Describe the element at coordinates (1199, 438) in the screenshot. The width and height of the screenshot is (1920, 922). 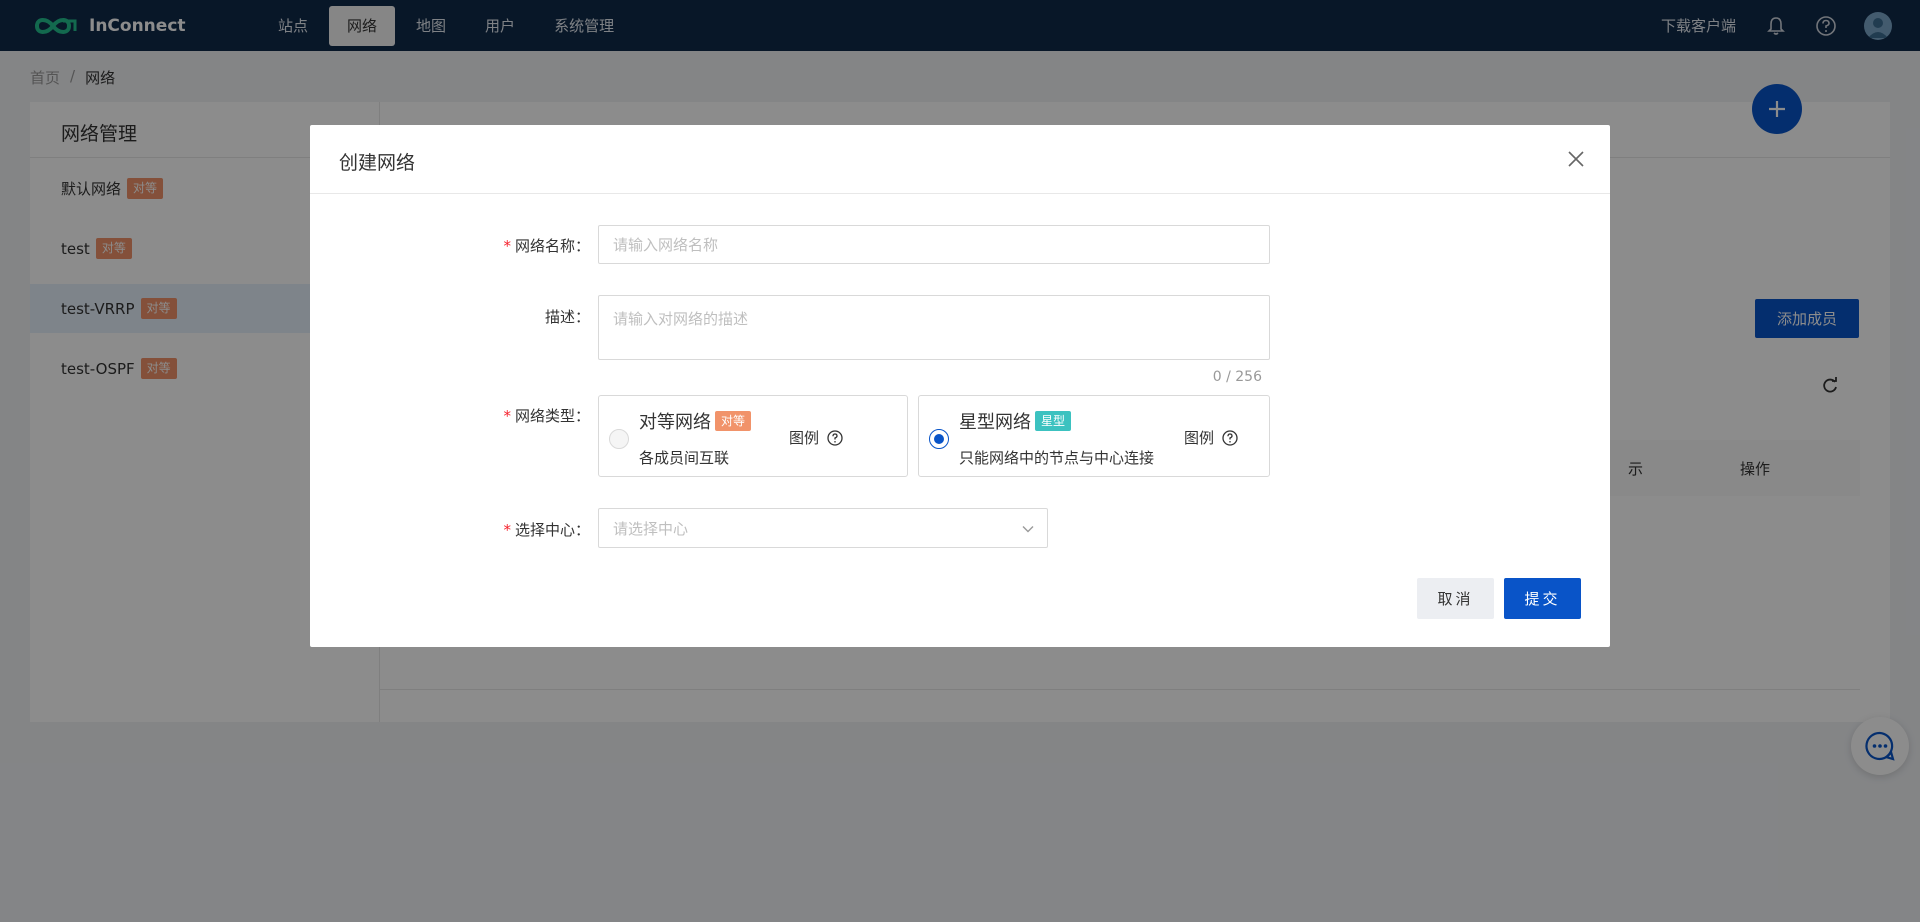
I see `star-legend-label: 图例` at that location.